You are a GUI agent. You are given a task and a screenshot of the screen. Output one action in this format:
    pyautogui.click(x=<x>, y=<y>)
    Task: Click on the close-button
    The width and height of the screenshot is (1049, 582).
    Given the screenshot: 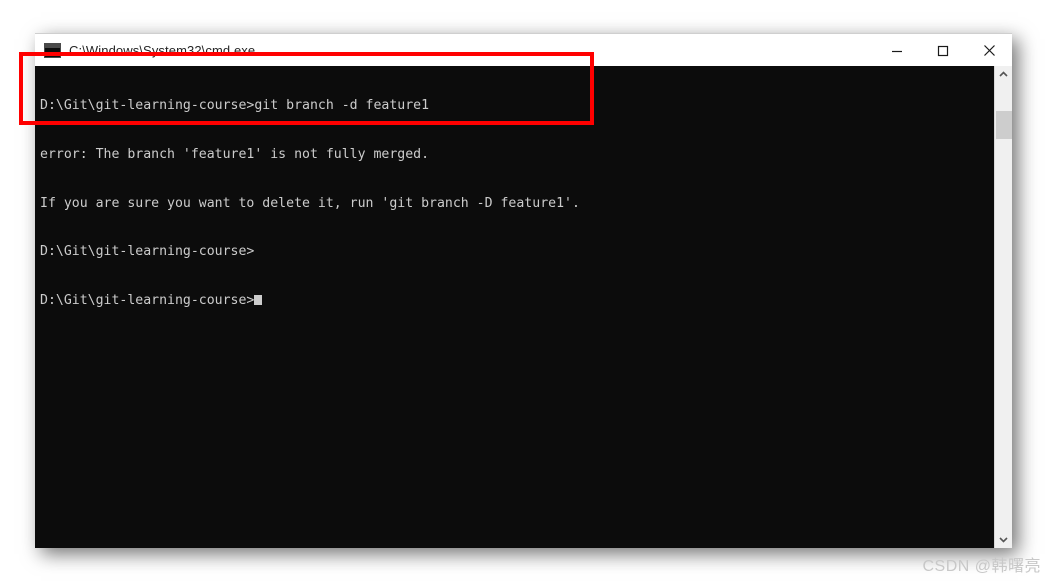 What is the action you would take?
    pyautogui.click(x=989, y=50)
    